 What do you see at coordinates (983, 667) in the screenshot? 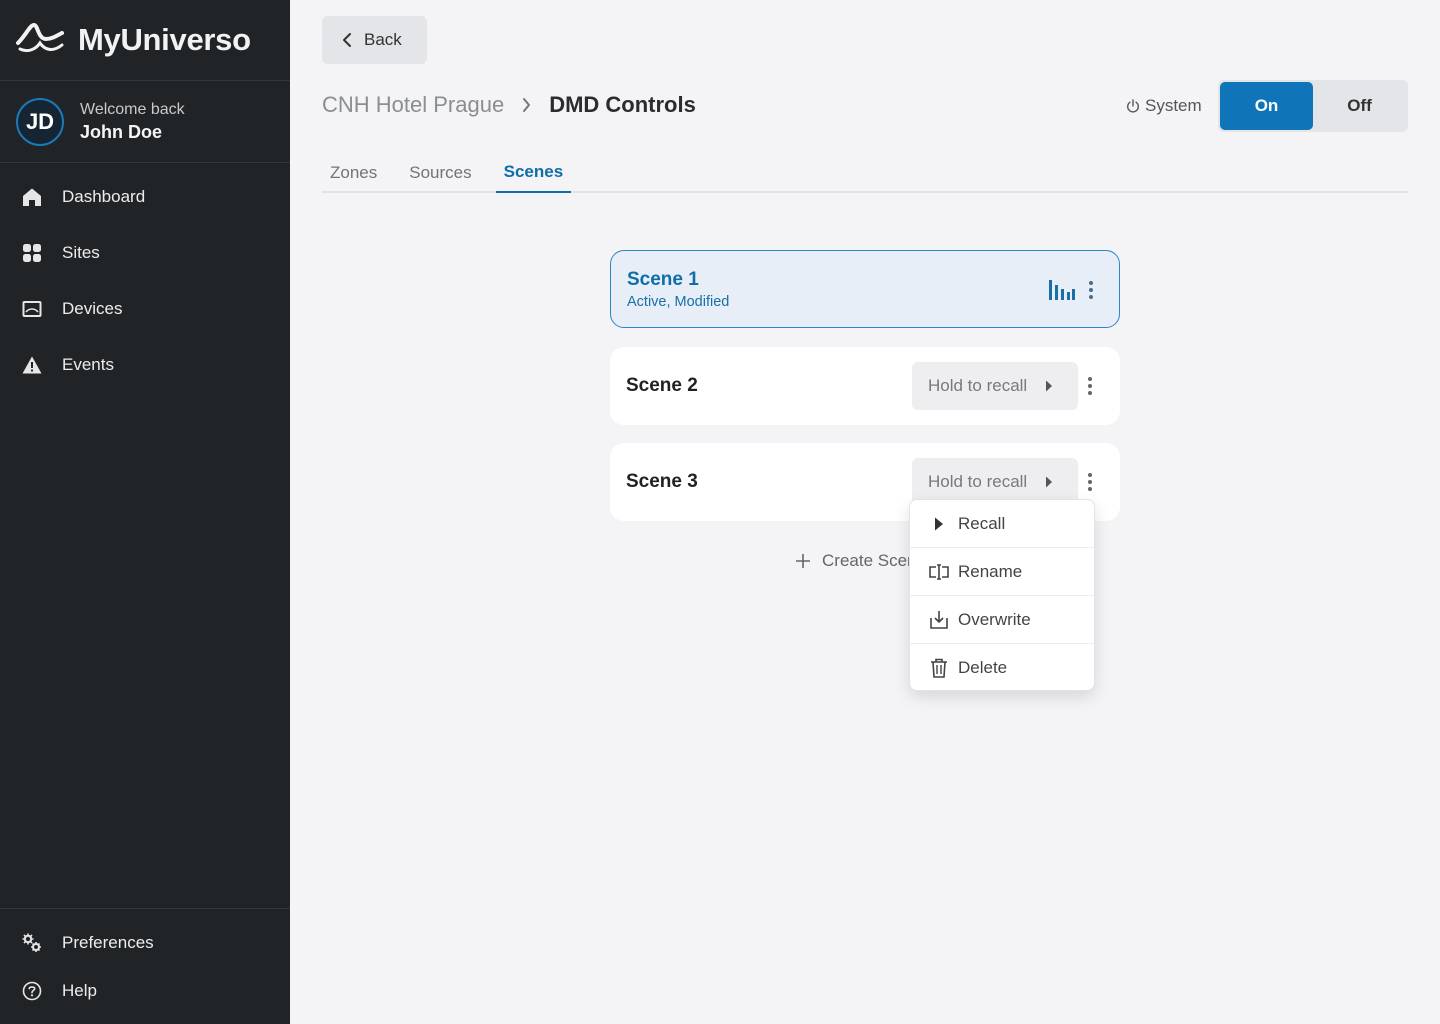
I see `menu-item-label: Delete` at bounding box center [983, 667].